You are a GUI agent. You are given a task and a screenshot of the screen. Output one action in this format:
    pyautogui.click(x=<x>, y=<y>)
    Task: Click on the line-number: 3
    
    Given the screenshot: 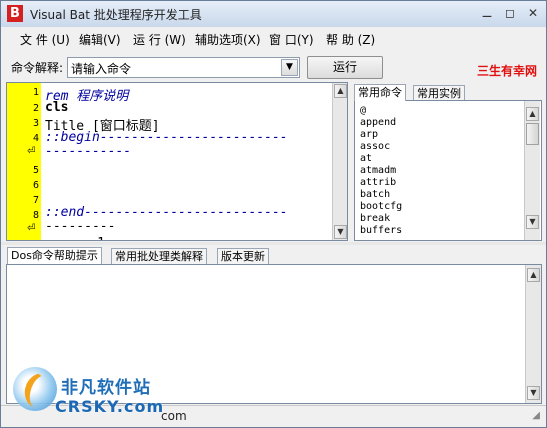 What is the action you would take?
    pyautogui.click(x=35, y=123)
    